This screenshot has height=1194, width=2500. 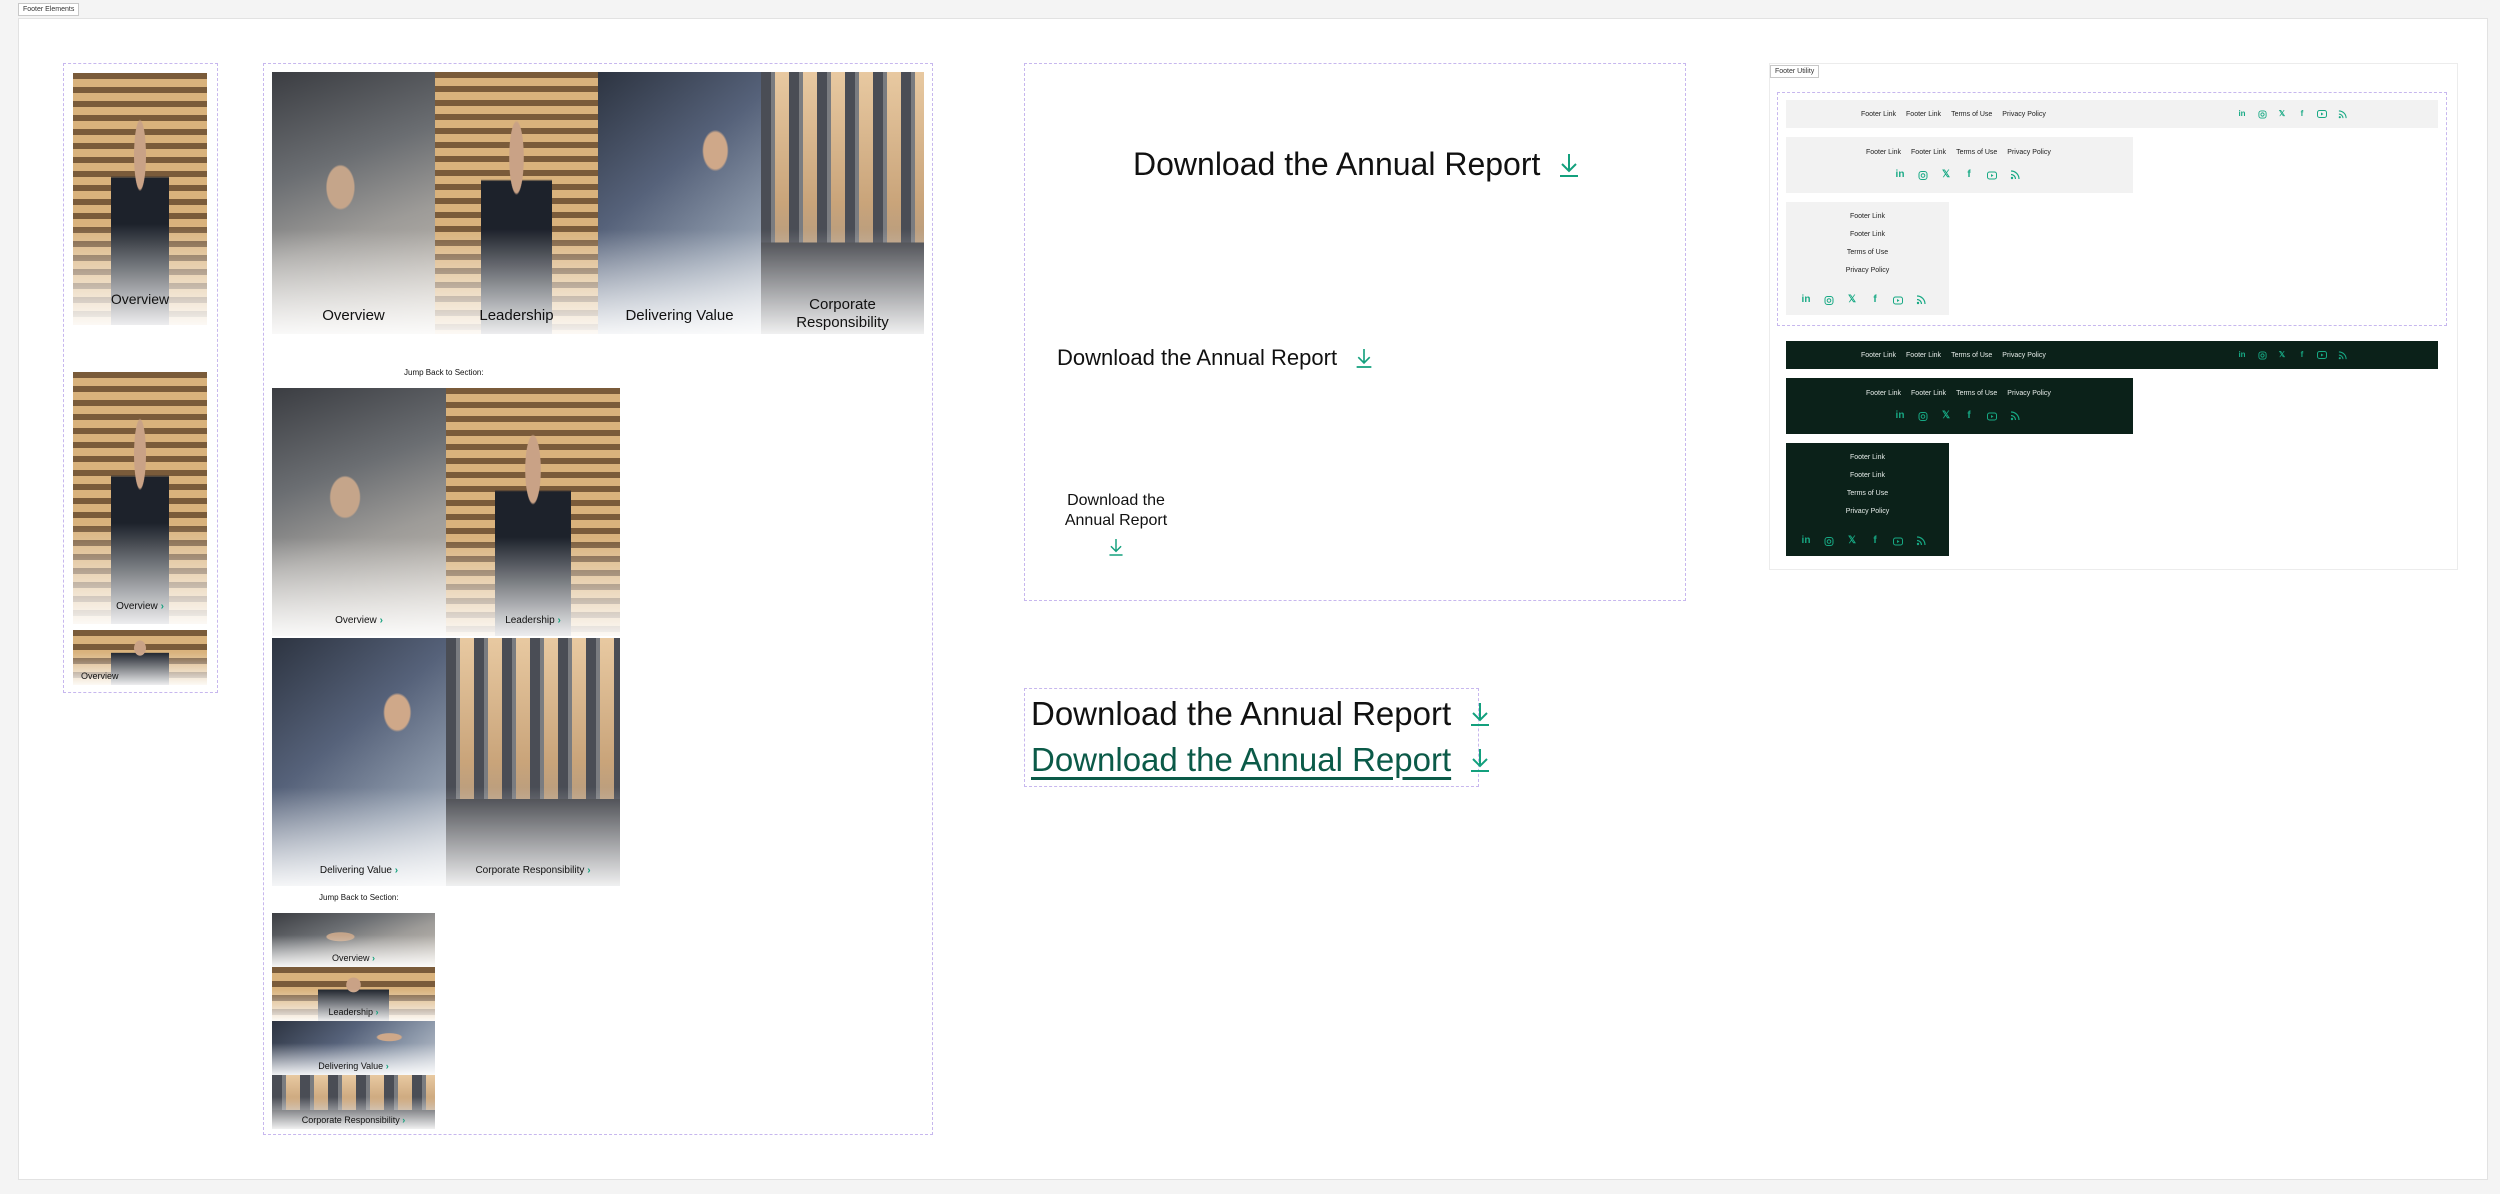 I want to click on jump-tile-leadership: Leadership, so click(x=516, y=203).